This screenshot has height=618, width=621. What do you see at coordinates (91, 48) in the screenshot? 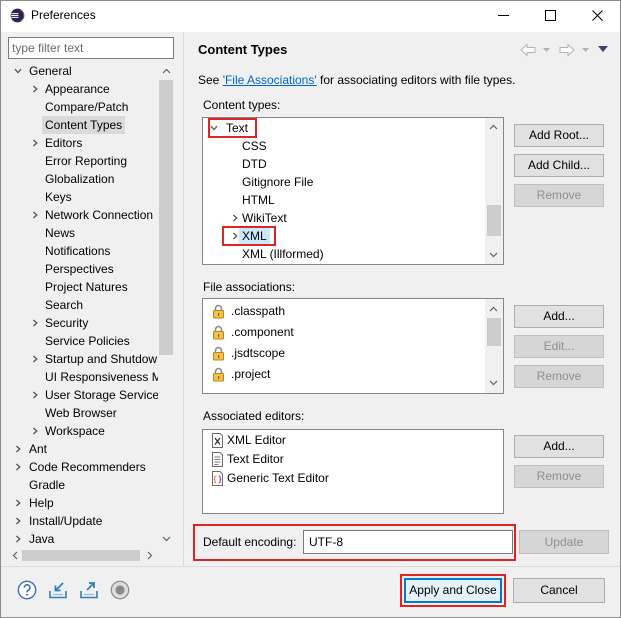
I see `filter-input` at bounding box center [91, 48].